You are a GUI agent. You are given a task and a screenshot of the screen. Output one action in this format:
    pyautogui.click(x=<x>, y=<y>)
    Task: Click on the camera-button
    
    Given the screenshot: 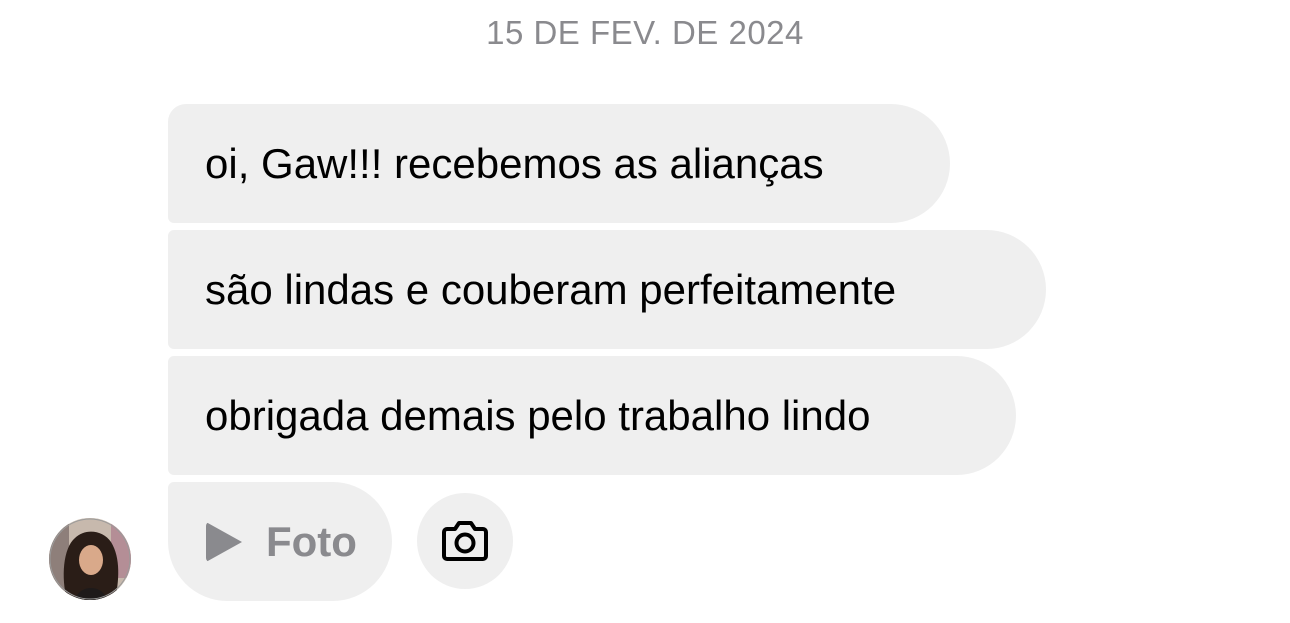 What is the action you would take?
    pyautogui.click(x=465, y=541)
    